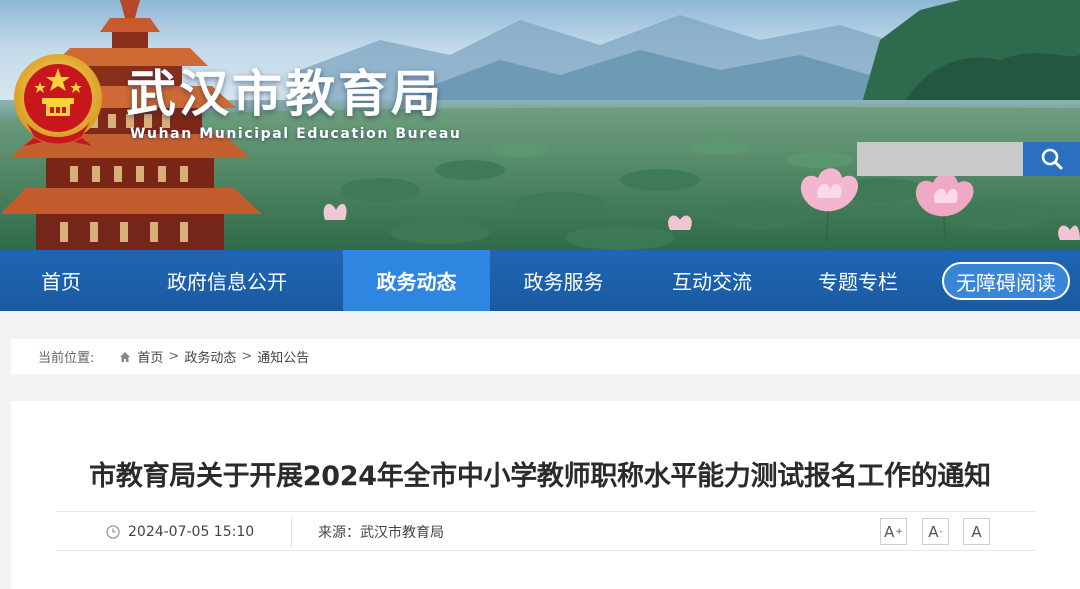 The width and height of the screenshot is (1080, 589). Describe the element at coordinates (546, 511) in the screenshot. I see `meta-divider-top` at that location.